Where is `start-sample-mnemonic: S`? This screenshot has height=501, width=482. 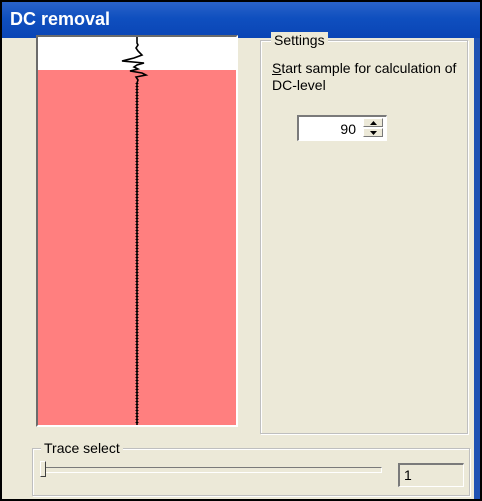 start-sample-mnemonic: S is located at coordinates (277, 68).